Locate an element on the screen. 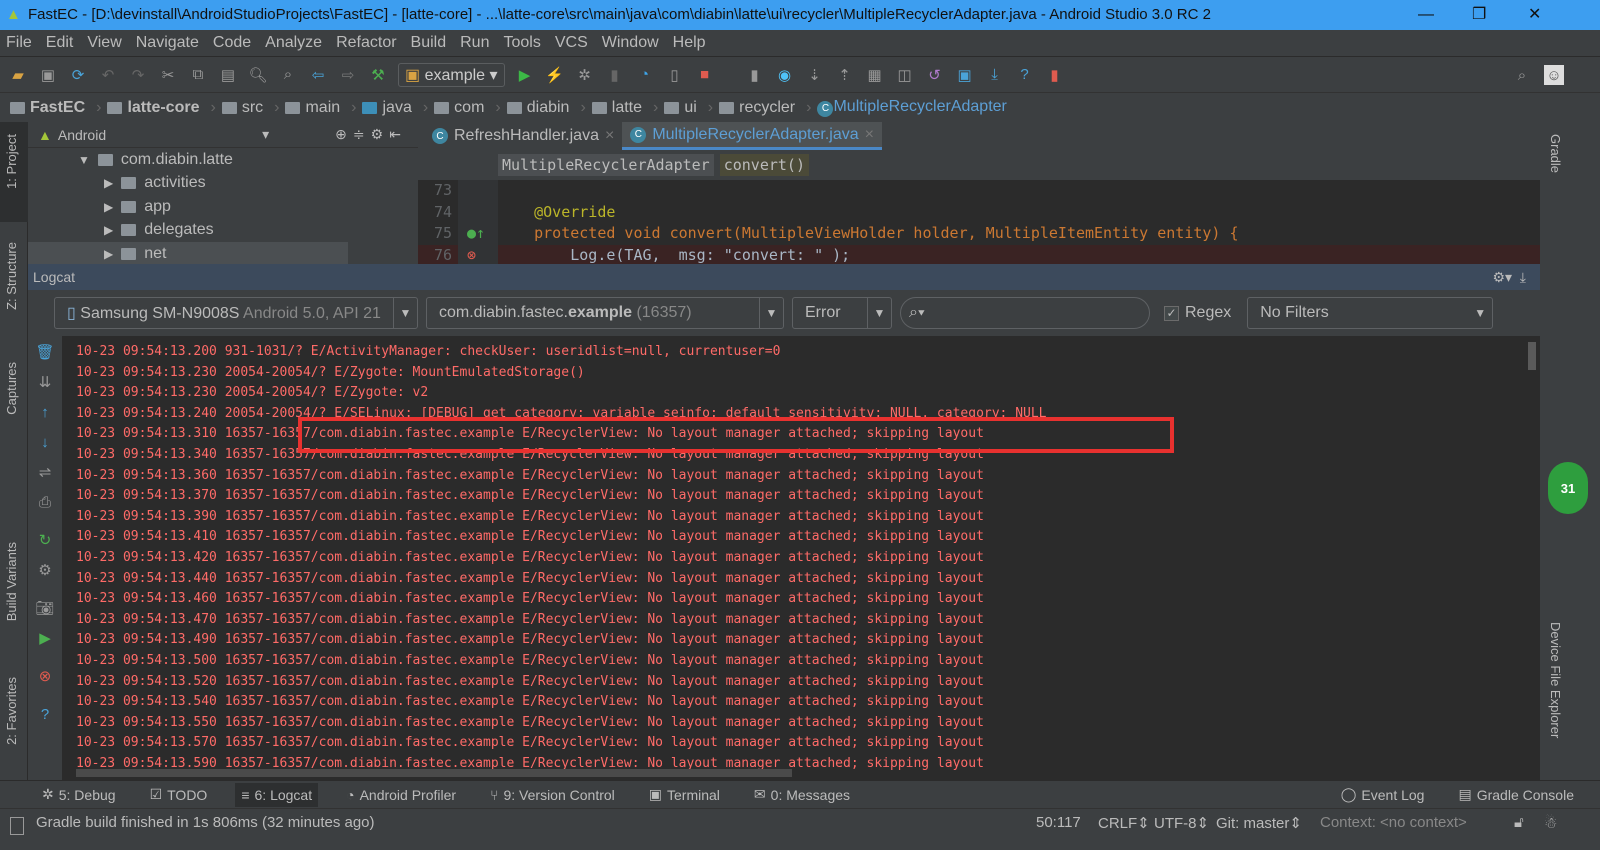 The height and width of the screenshot is (850, 1600). minimize-button: — is located at coordinates (1426, 15).